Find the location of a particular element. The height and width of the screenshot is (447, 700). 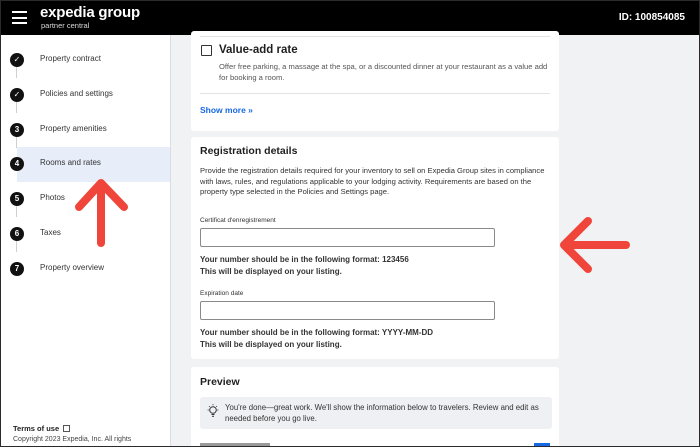

menu-icon is located at coordinates (19, 17).